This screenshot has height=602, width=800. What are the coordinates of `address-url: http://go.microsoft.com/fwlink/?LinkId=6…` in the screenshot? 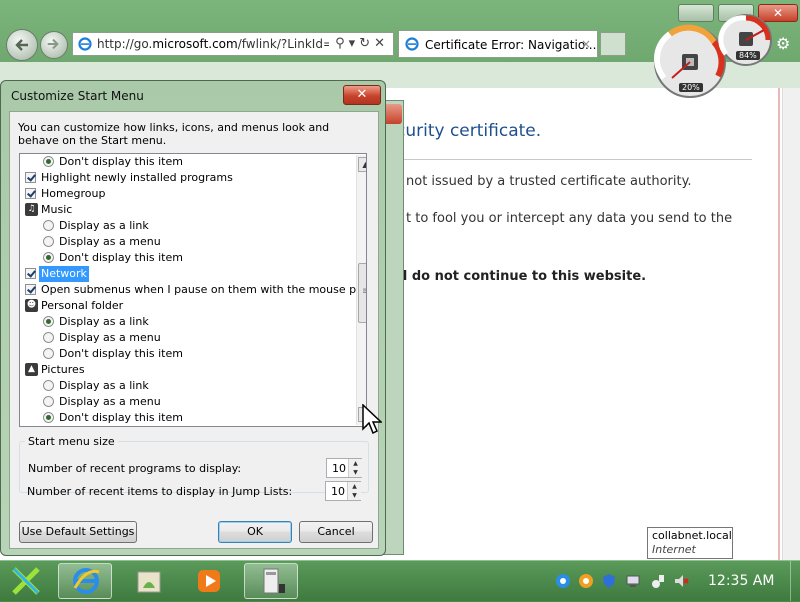 It's located at (213, 44).